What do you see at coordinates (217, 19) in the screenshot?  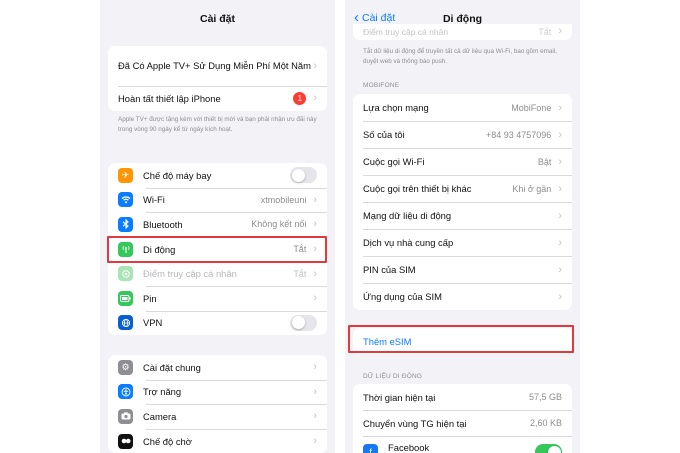 I see `page-title: Cài đặt` at bounding box center [217, 19].